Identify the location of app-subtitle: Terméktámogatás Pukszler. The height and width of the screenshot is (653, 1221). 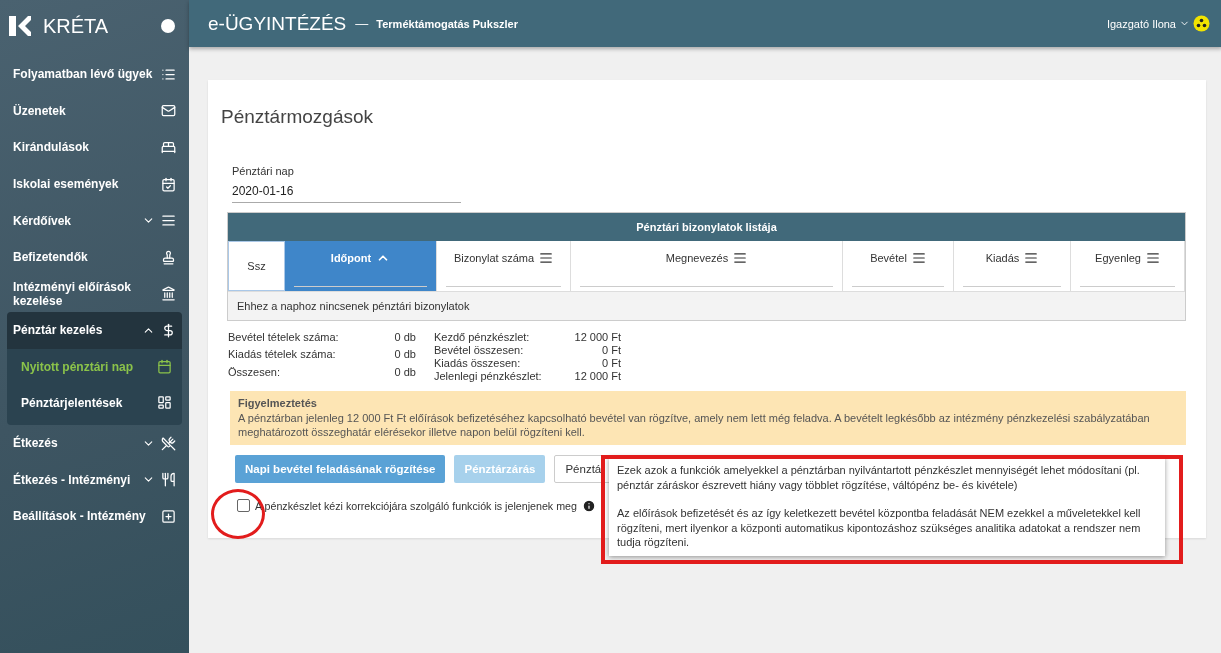
(447, 23).